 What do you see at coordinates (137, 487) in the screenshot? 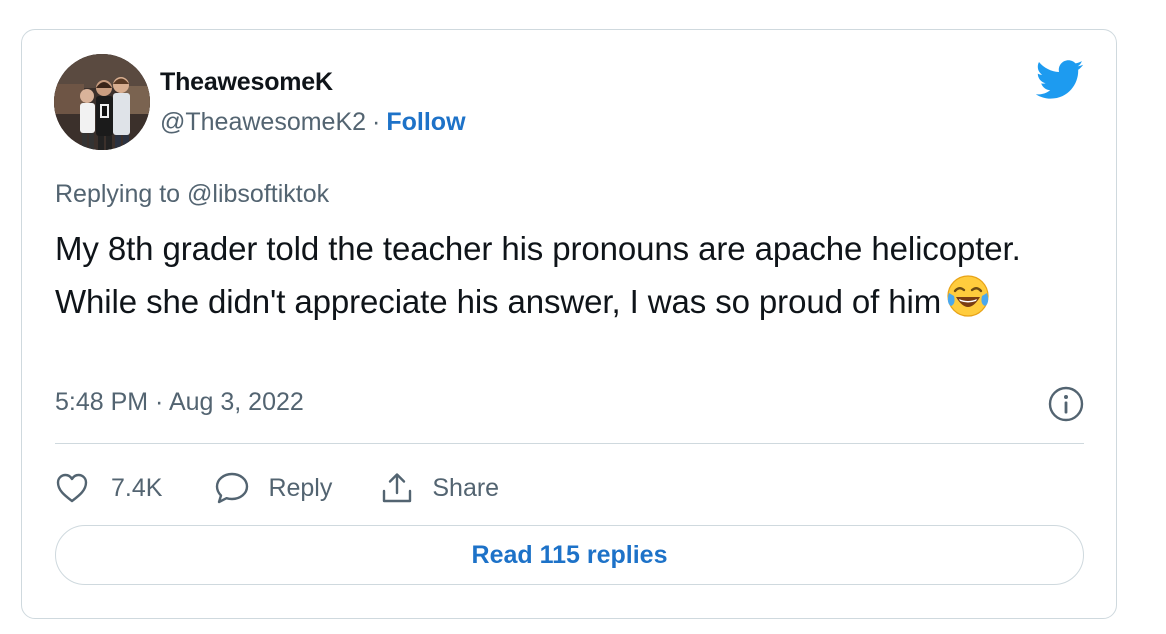
I see `like-count: 7.4K` at bounding box center [137, 487].